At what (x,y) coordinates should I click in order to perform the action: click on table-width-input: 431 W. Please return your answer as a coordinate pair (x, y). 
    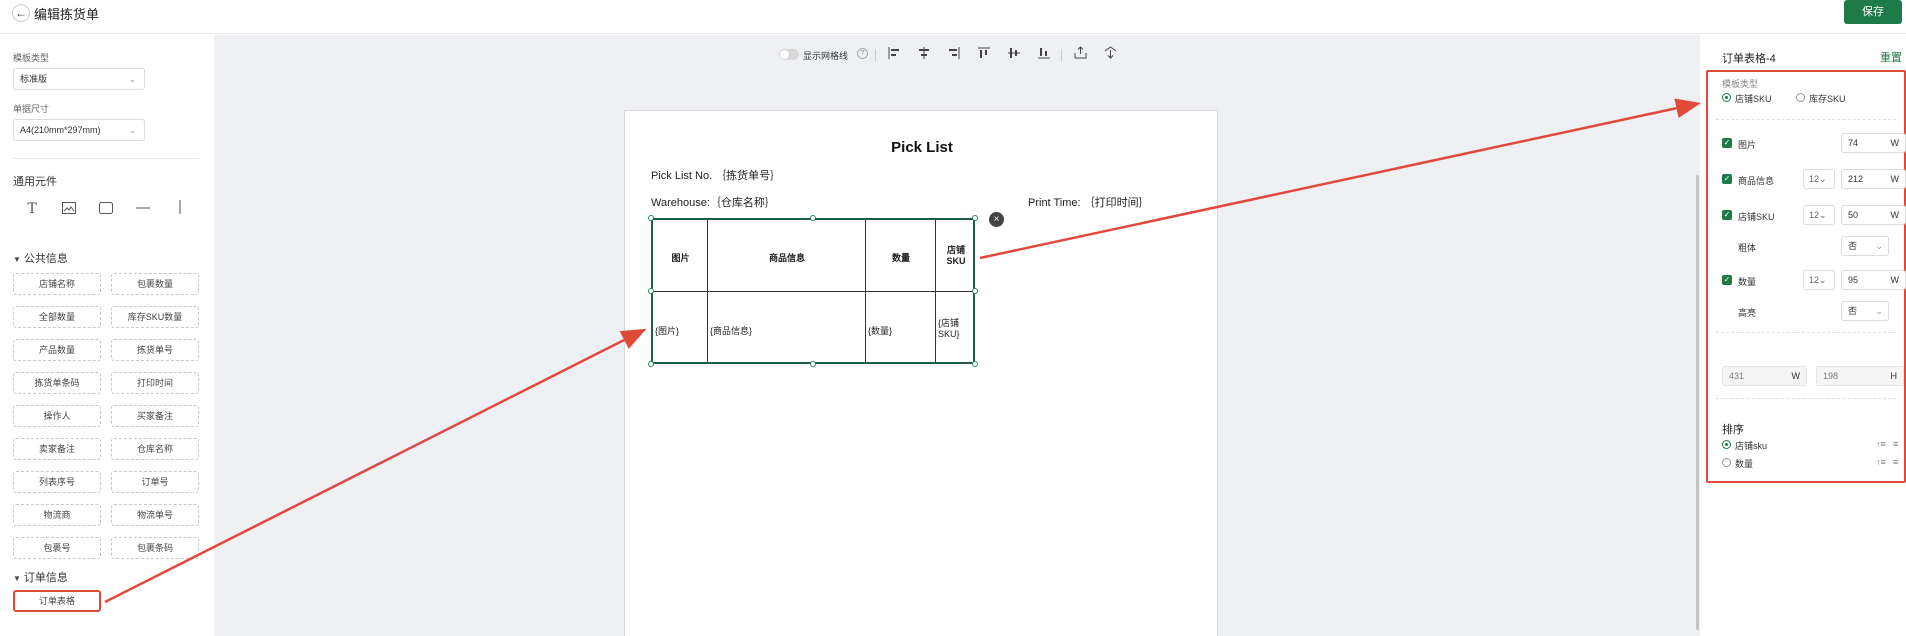
    Looking at the image, I should click on (1764, 376).